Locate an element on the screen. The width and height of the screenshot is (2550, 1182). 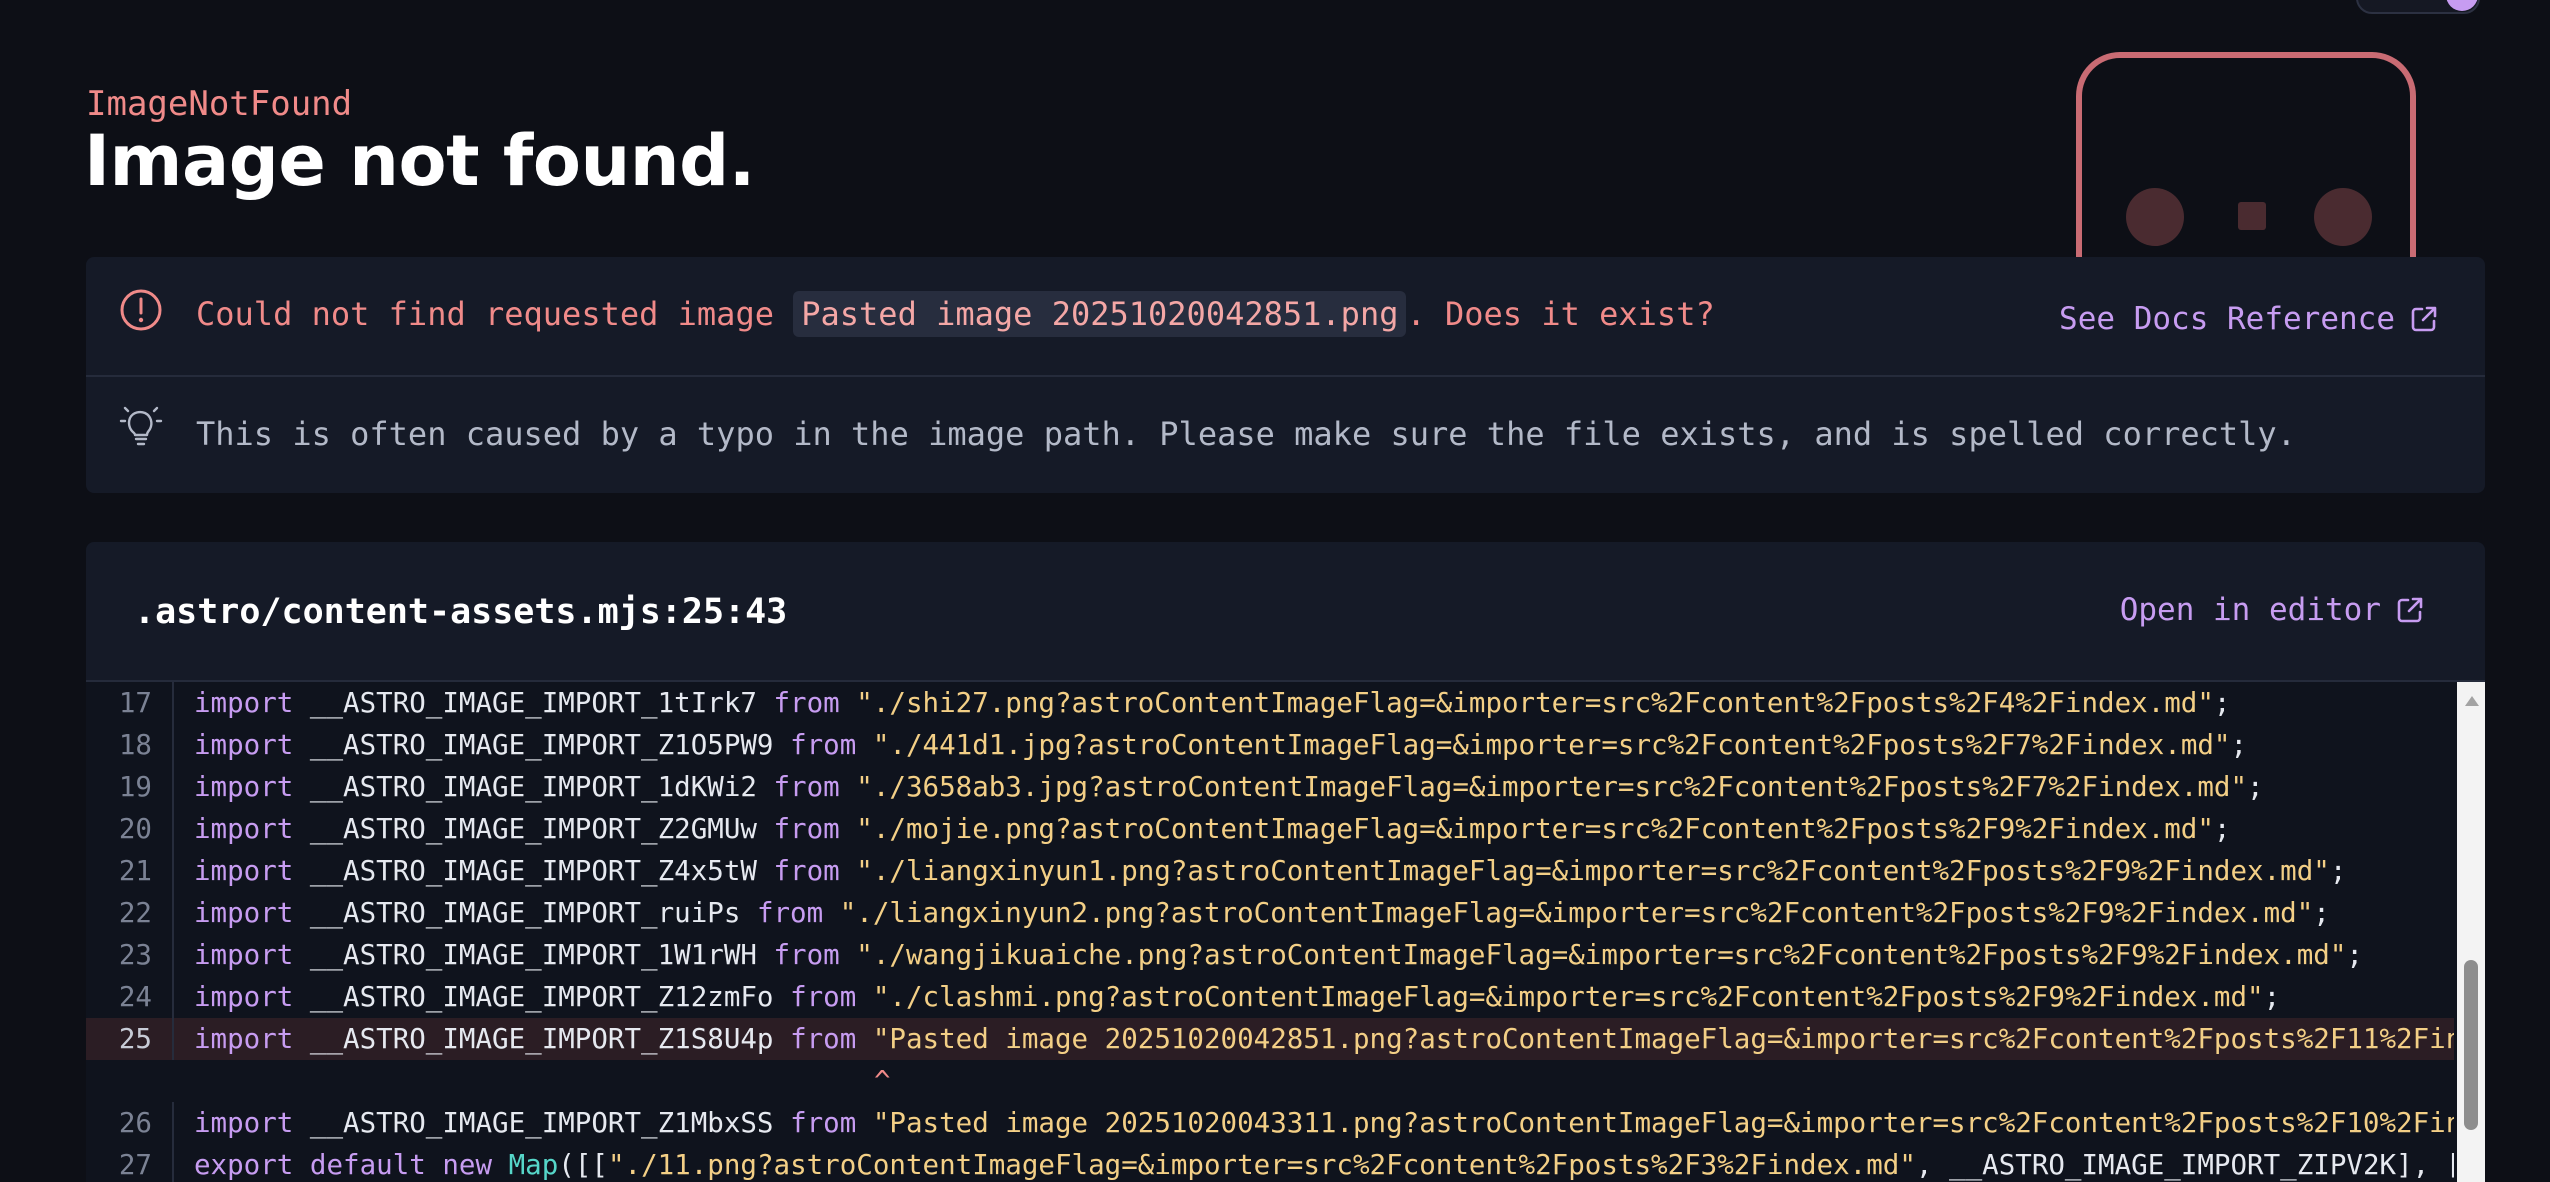
lightbulb-icon is located at coordinates (141, 426).